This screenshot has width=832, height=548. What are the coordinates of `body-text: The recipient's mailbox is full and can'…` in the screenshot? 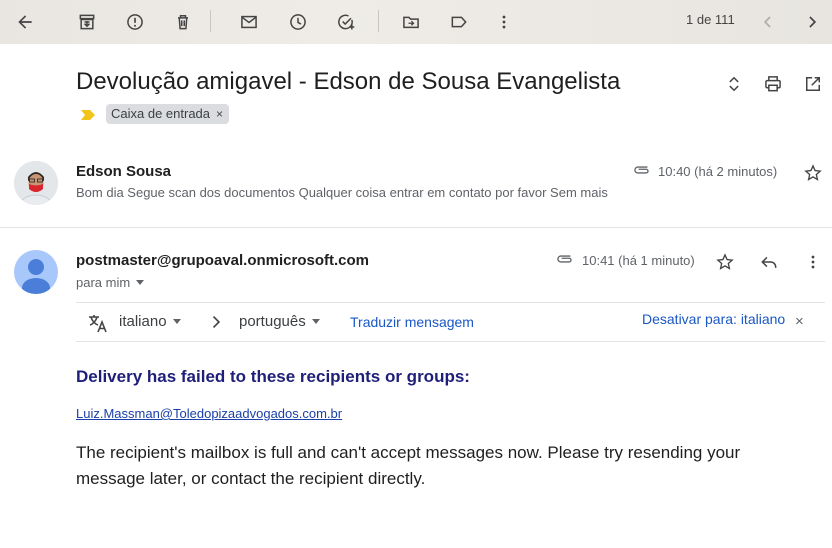 It's located at (408, 465).